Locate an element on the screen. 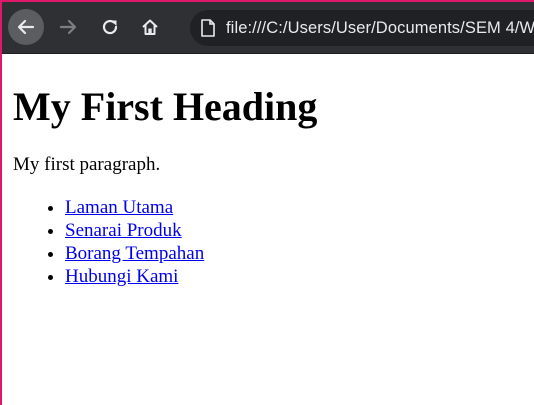  link-borang-tempahan: Borang Tempahan is located at coordinates (134, 253).